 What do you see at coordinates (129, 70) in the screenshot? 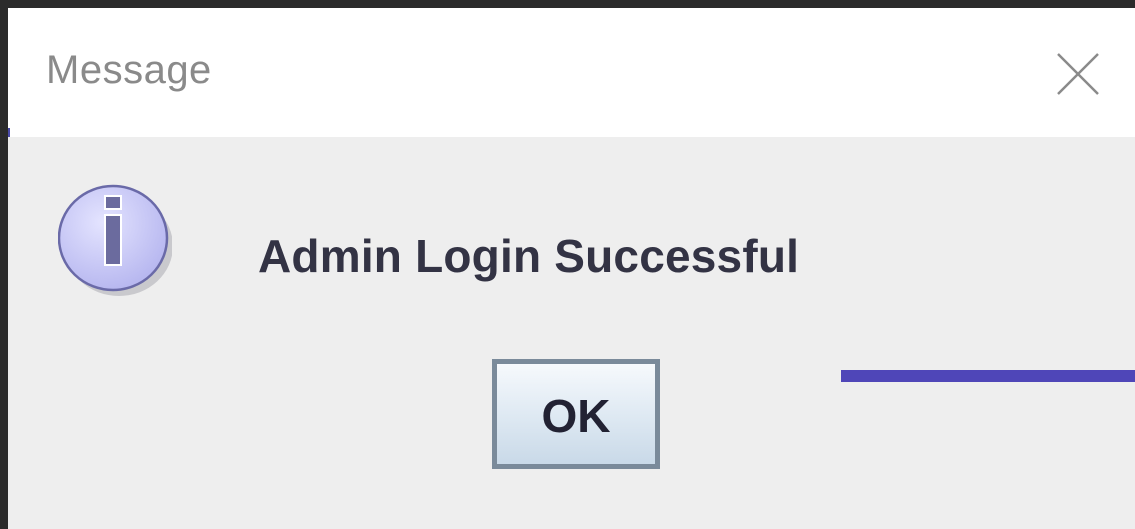
I see `dialog-title: Message` at bounding box center [129, 70].